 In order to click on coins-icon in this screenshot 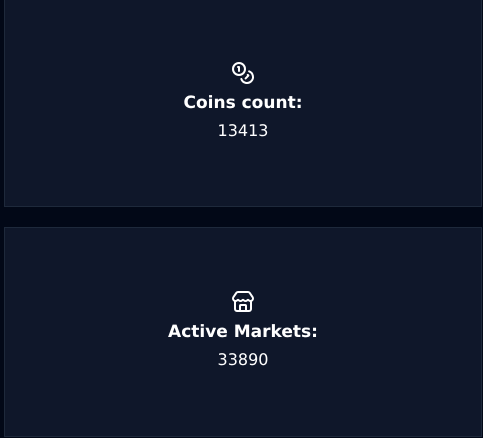, I will do `click(243, 73)`.